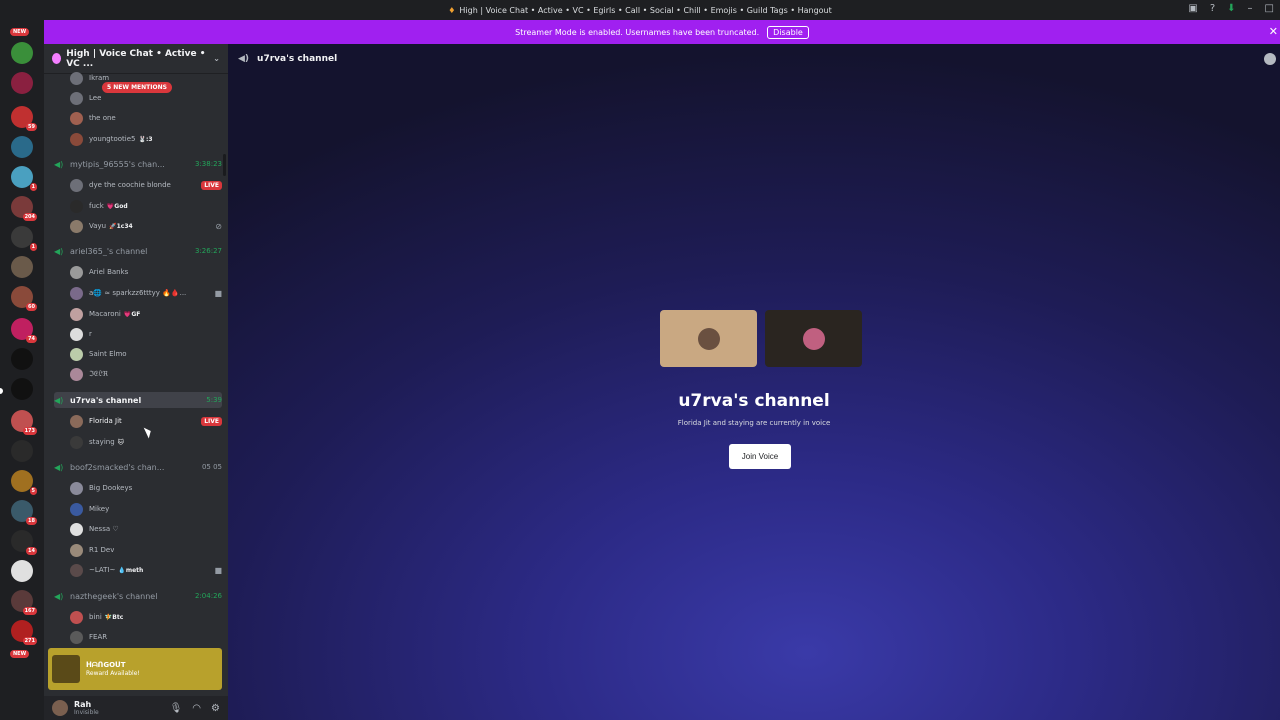  What do you see at coordinates (86, 704) in the screenshot?
I see `my-username: Rah` at bounding box center [86, 704].